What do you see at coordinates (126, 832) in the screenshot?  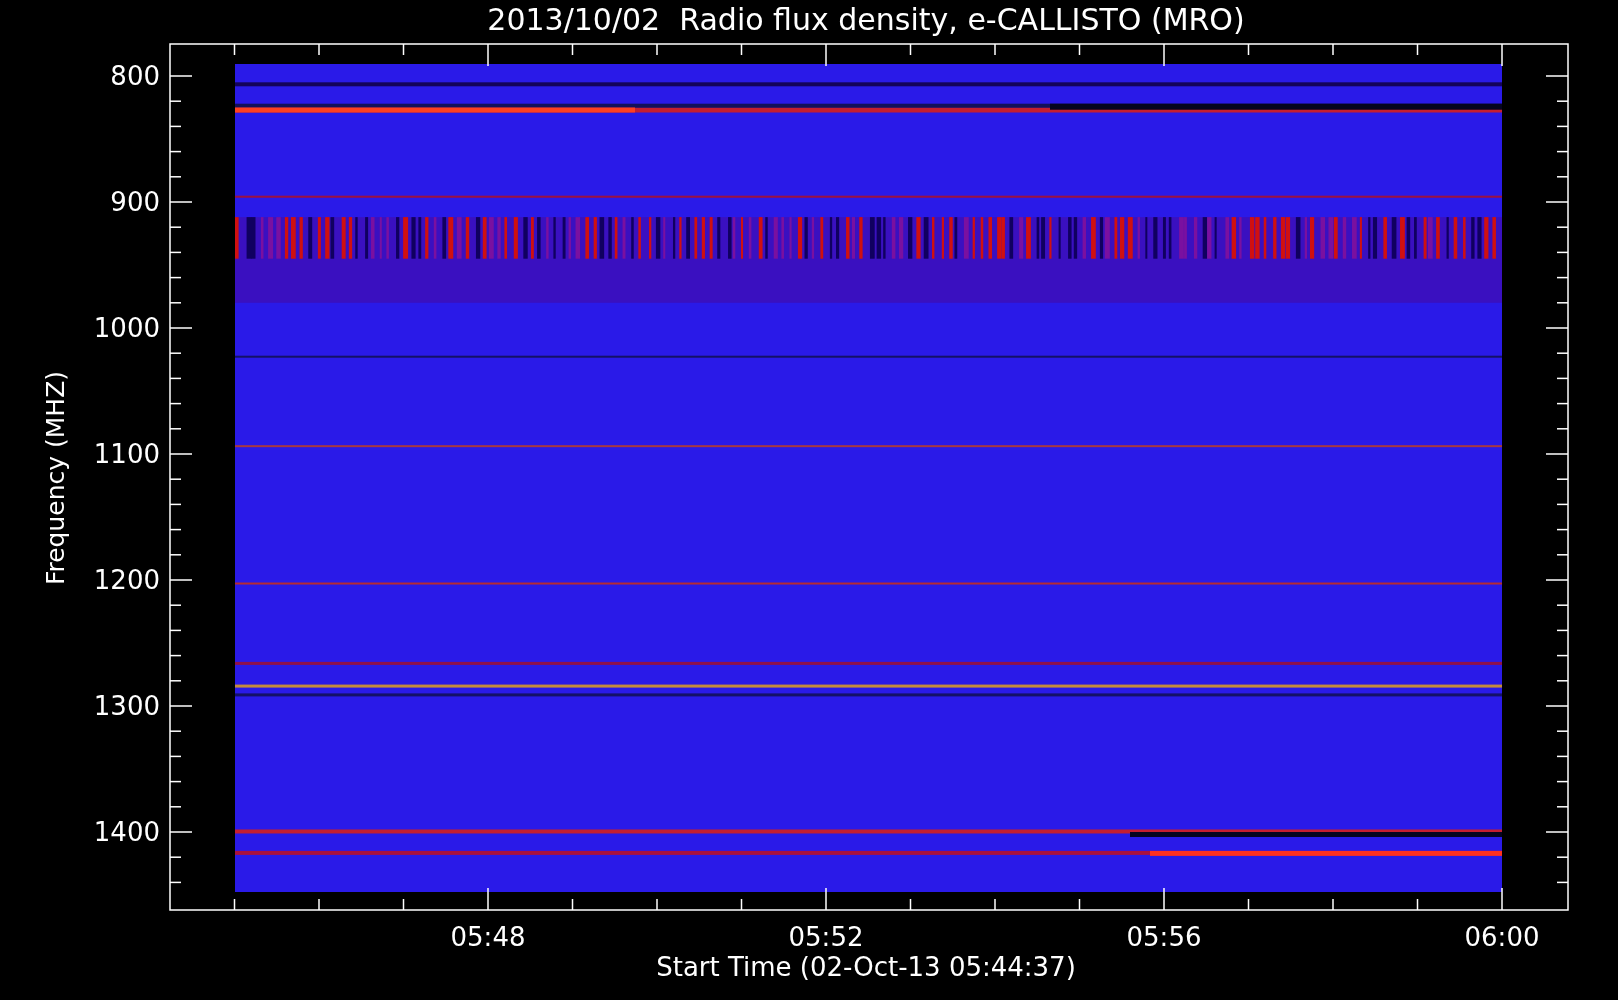 I see `y-tick-label: 1400` at bounding box center [126, 832].